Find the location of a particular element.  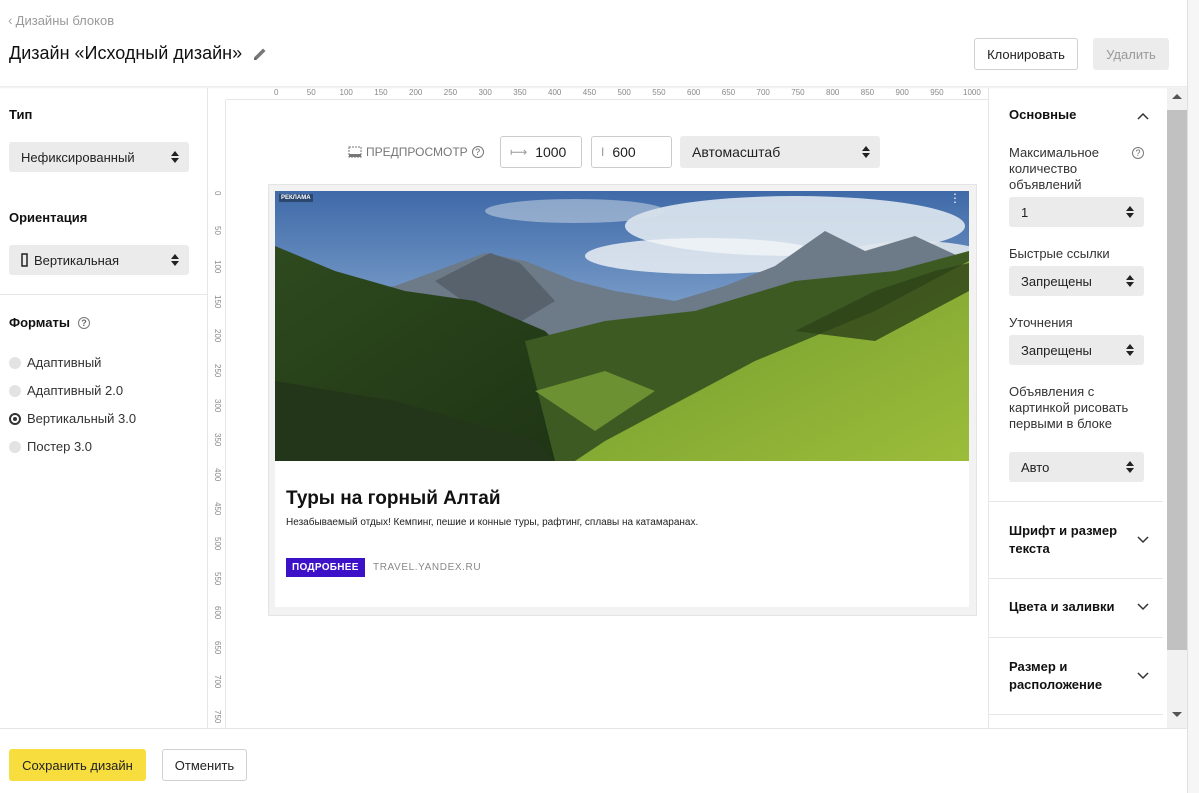

type-select: Нефиксированный is located at coordinates (99, 157).